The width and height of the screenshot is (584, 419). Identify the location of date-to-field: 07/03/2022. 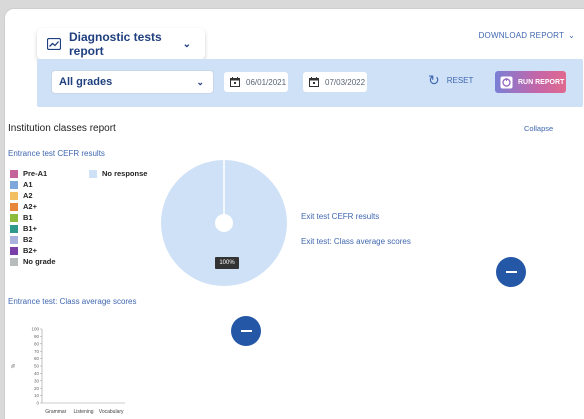
(335, 82).